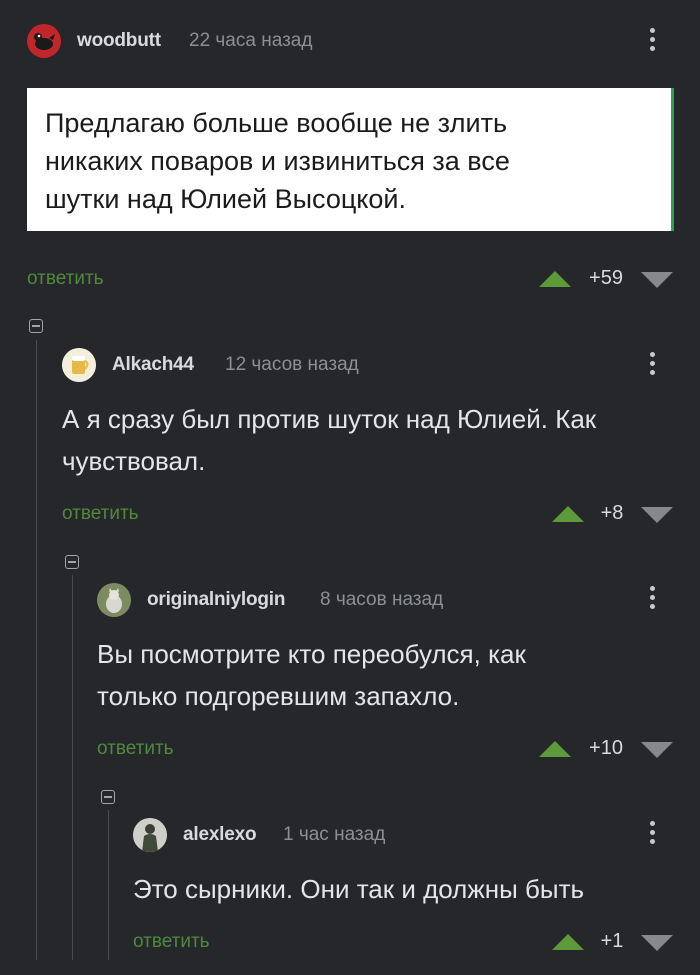 The width and height of the screenshot is (700, 975). Describe the element at coordinates (311, 654) in the screenshot. I see `comment-text-line: Вы посмотрите кто переобулся, как` at that location.